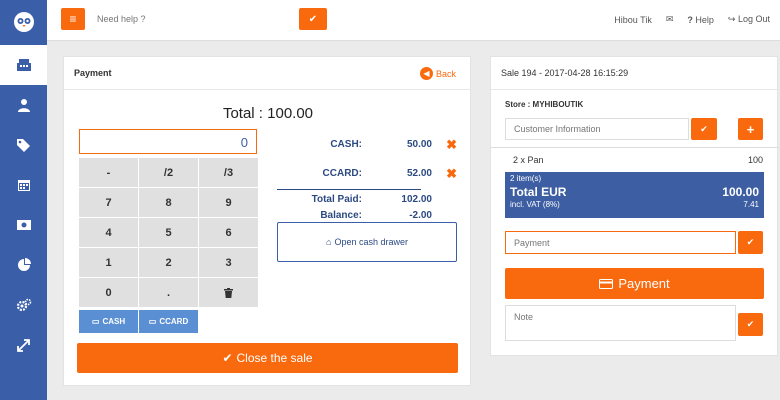  Describe the element at coordinates (108, 172) in the screenshot. I see `key-minus: -` at that location.